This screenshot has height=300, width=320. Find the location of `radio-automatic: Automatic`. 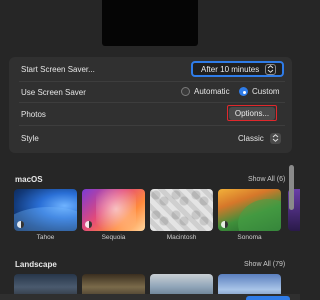

radio-automatic: Automatic is located at coordinates (205, 91).